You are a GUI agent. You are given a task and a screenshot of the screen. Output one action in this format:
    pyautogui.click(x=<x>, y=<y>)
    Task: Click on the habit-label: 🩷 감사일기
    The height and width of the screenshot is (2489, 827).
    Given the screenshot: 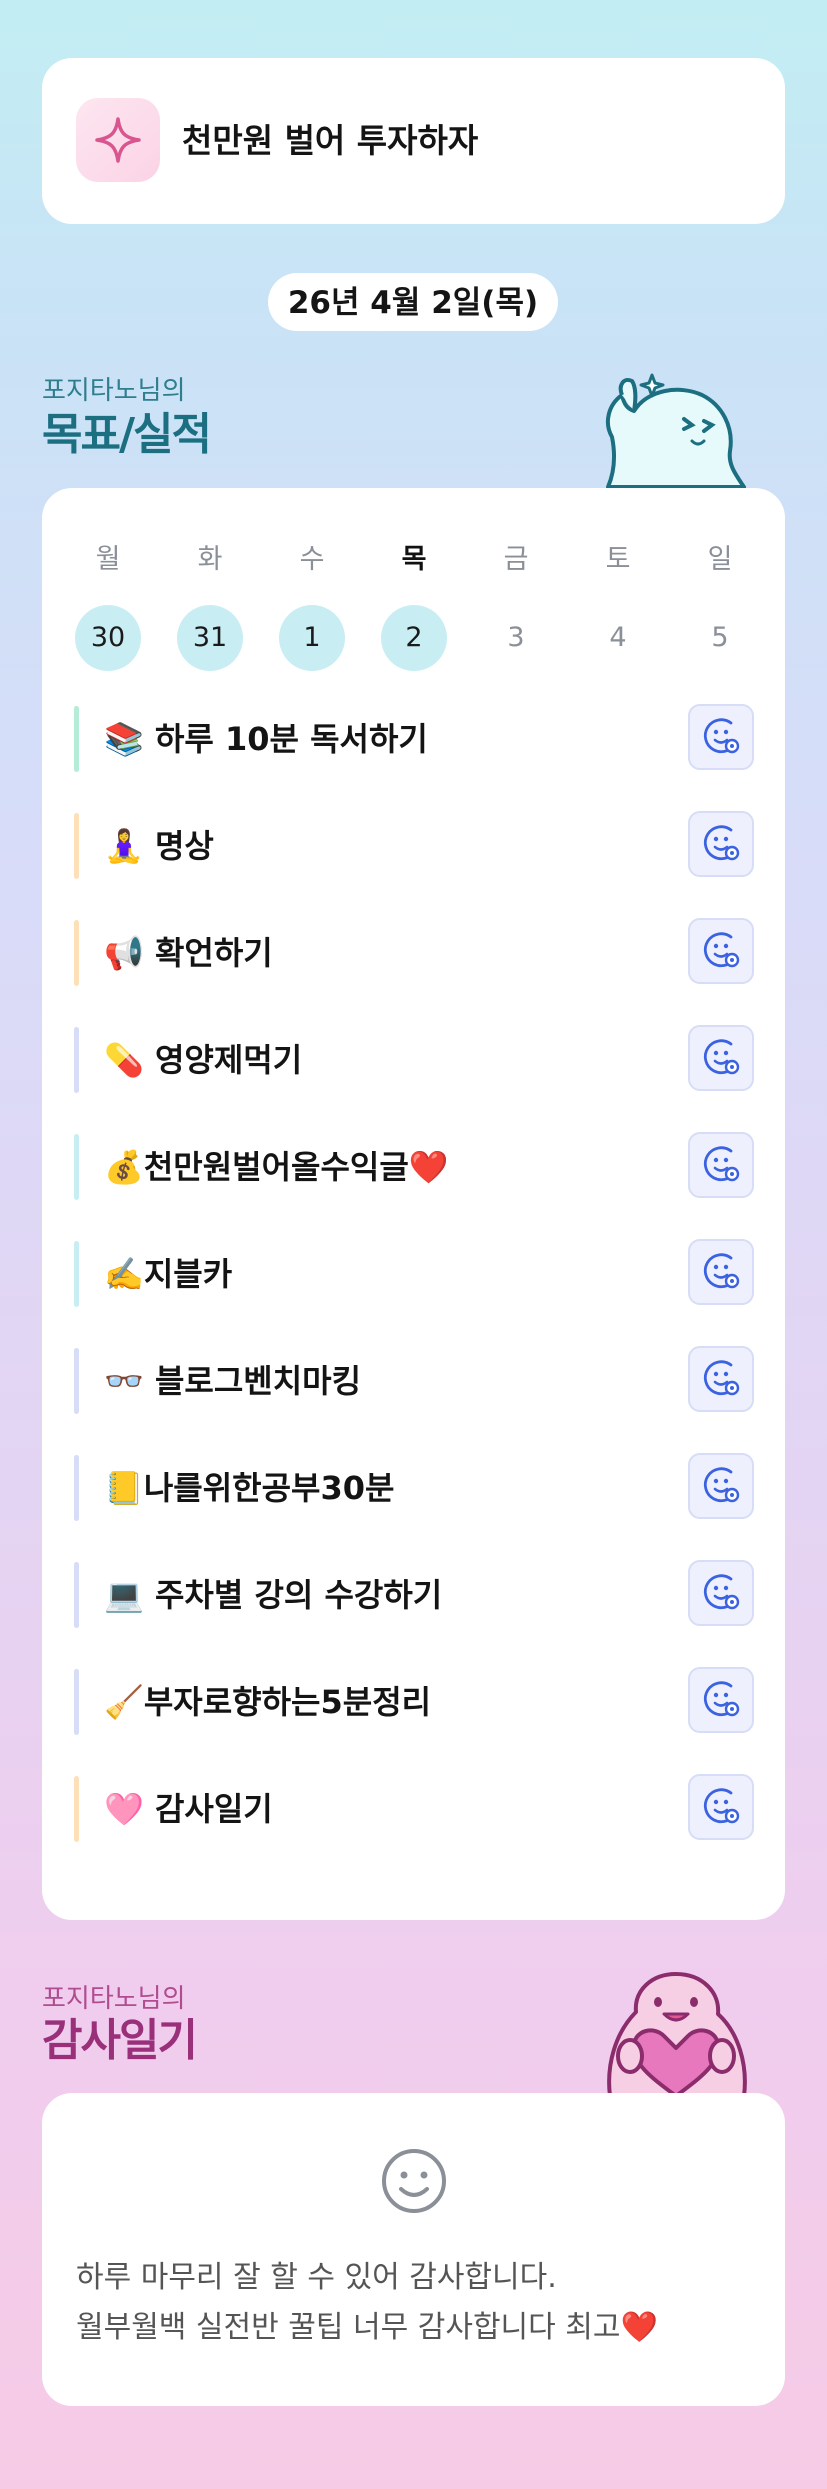 What is the action you would take?
    pyautogui.click(x=188, y=1809)
    